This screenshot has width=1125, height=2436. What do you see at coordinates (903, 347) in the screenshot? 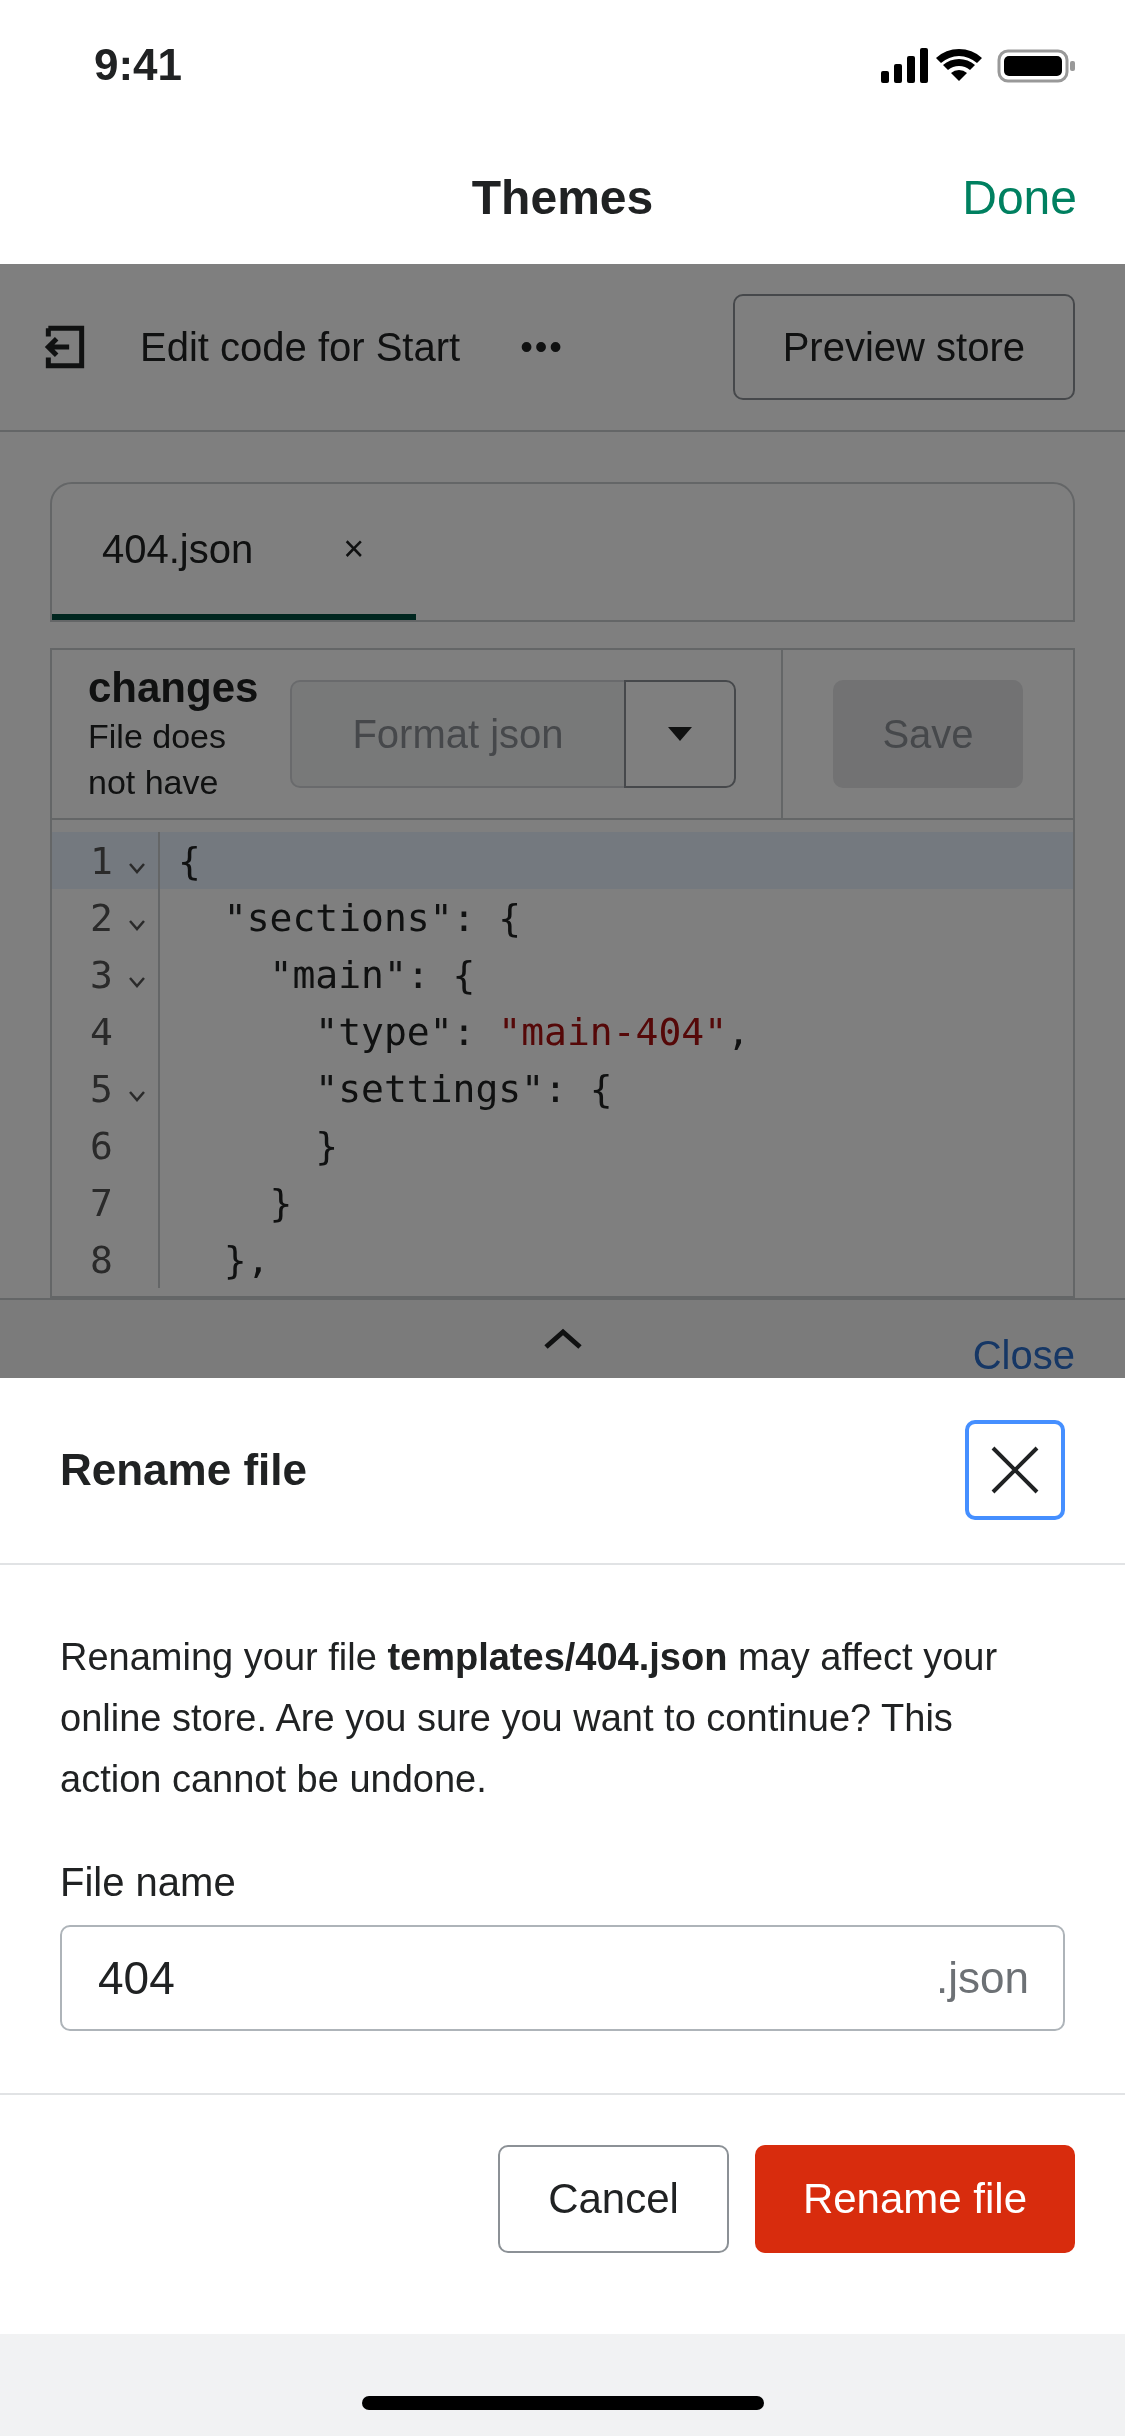
I see `preview-store-button: Preview store` at bounding box center [903, 347].